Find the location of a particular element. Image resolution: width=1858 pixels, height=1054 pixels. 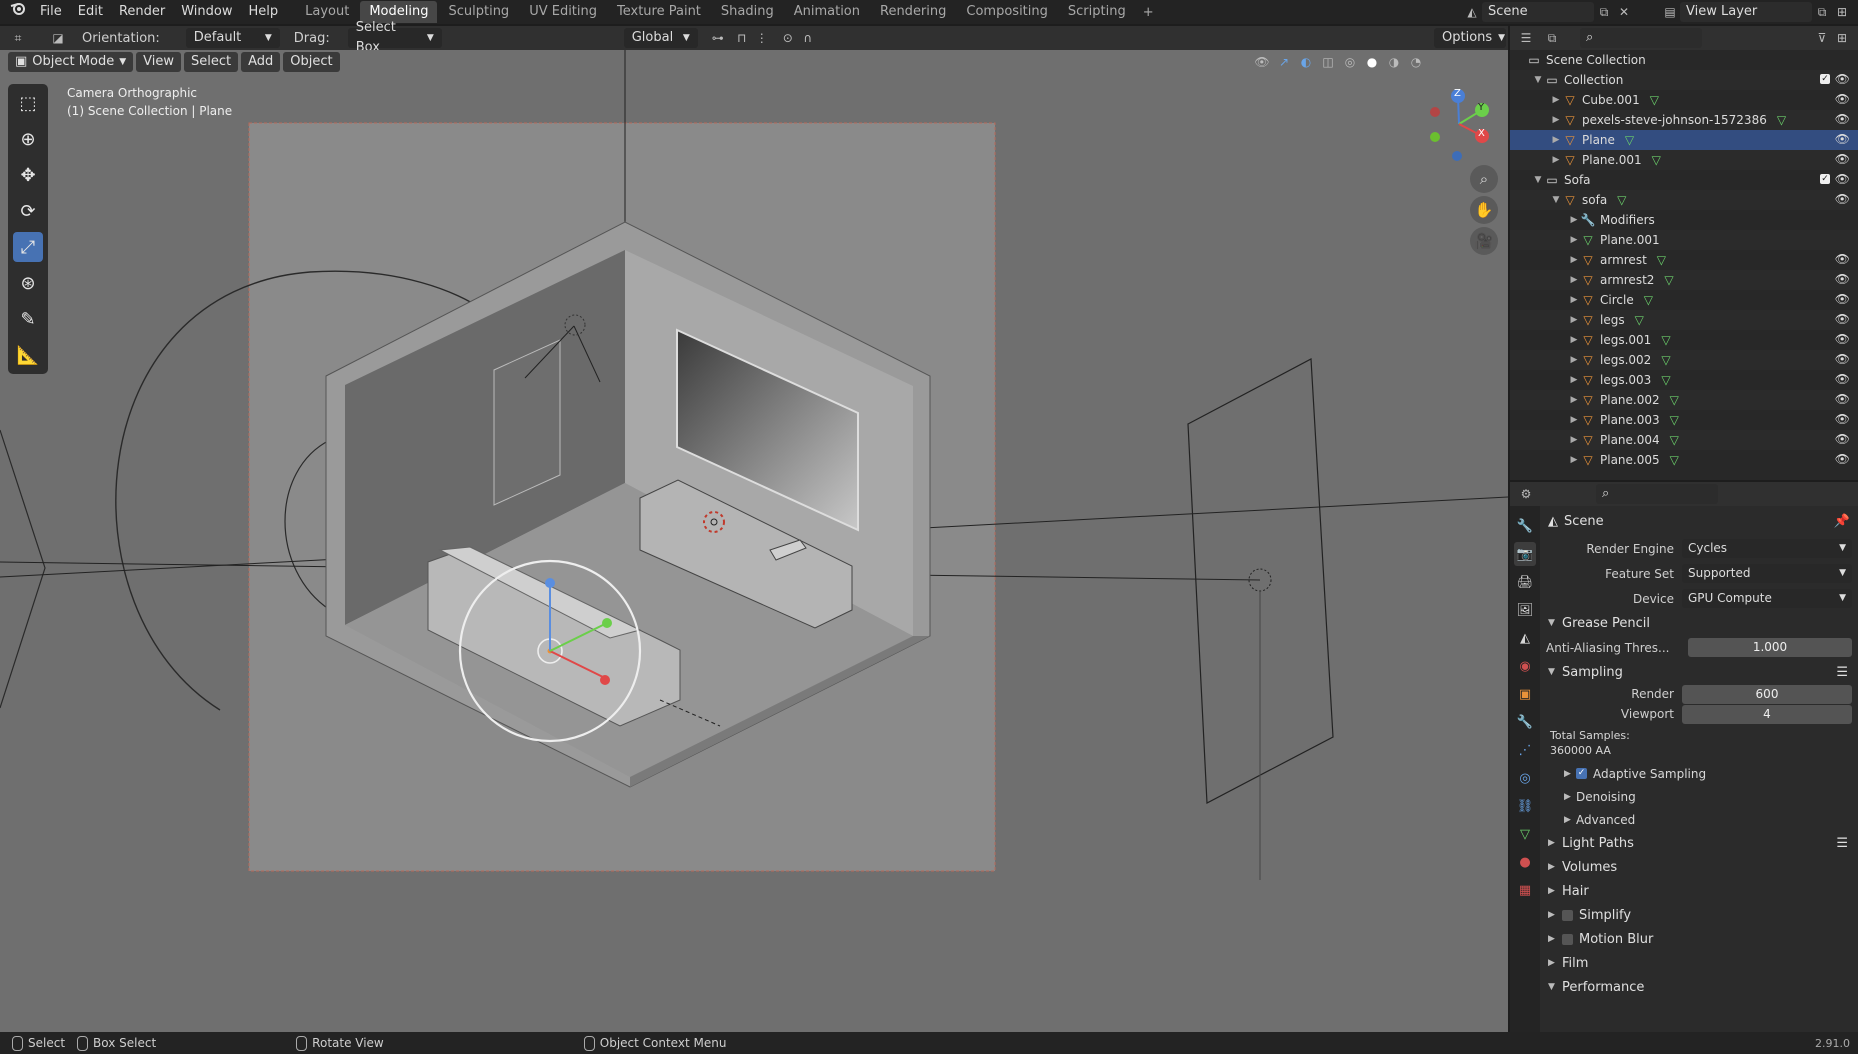

menu-object: Object is located at coordinates (311, 62).